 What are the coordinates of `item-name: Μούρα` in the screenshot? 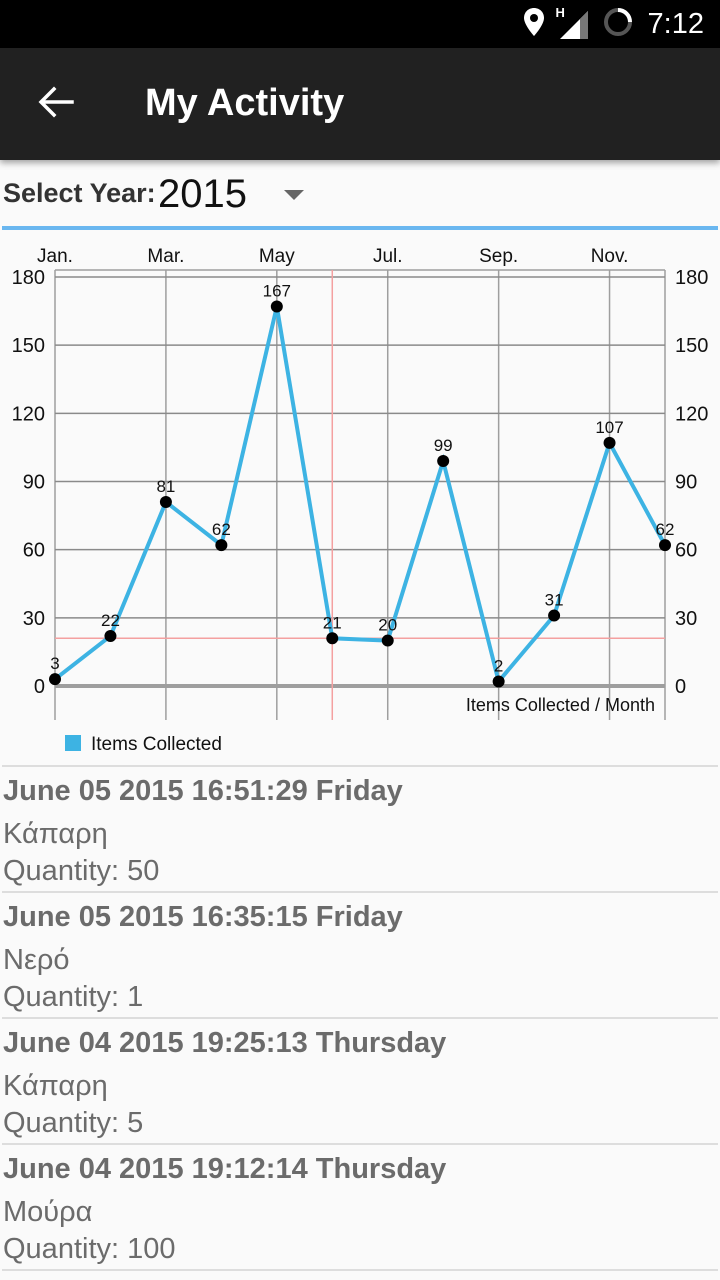 It's located at (48, 1212).